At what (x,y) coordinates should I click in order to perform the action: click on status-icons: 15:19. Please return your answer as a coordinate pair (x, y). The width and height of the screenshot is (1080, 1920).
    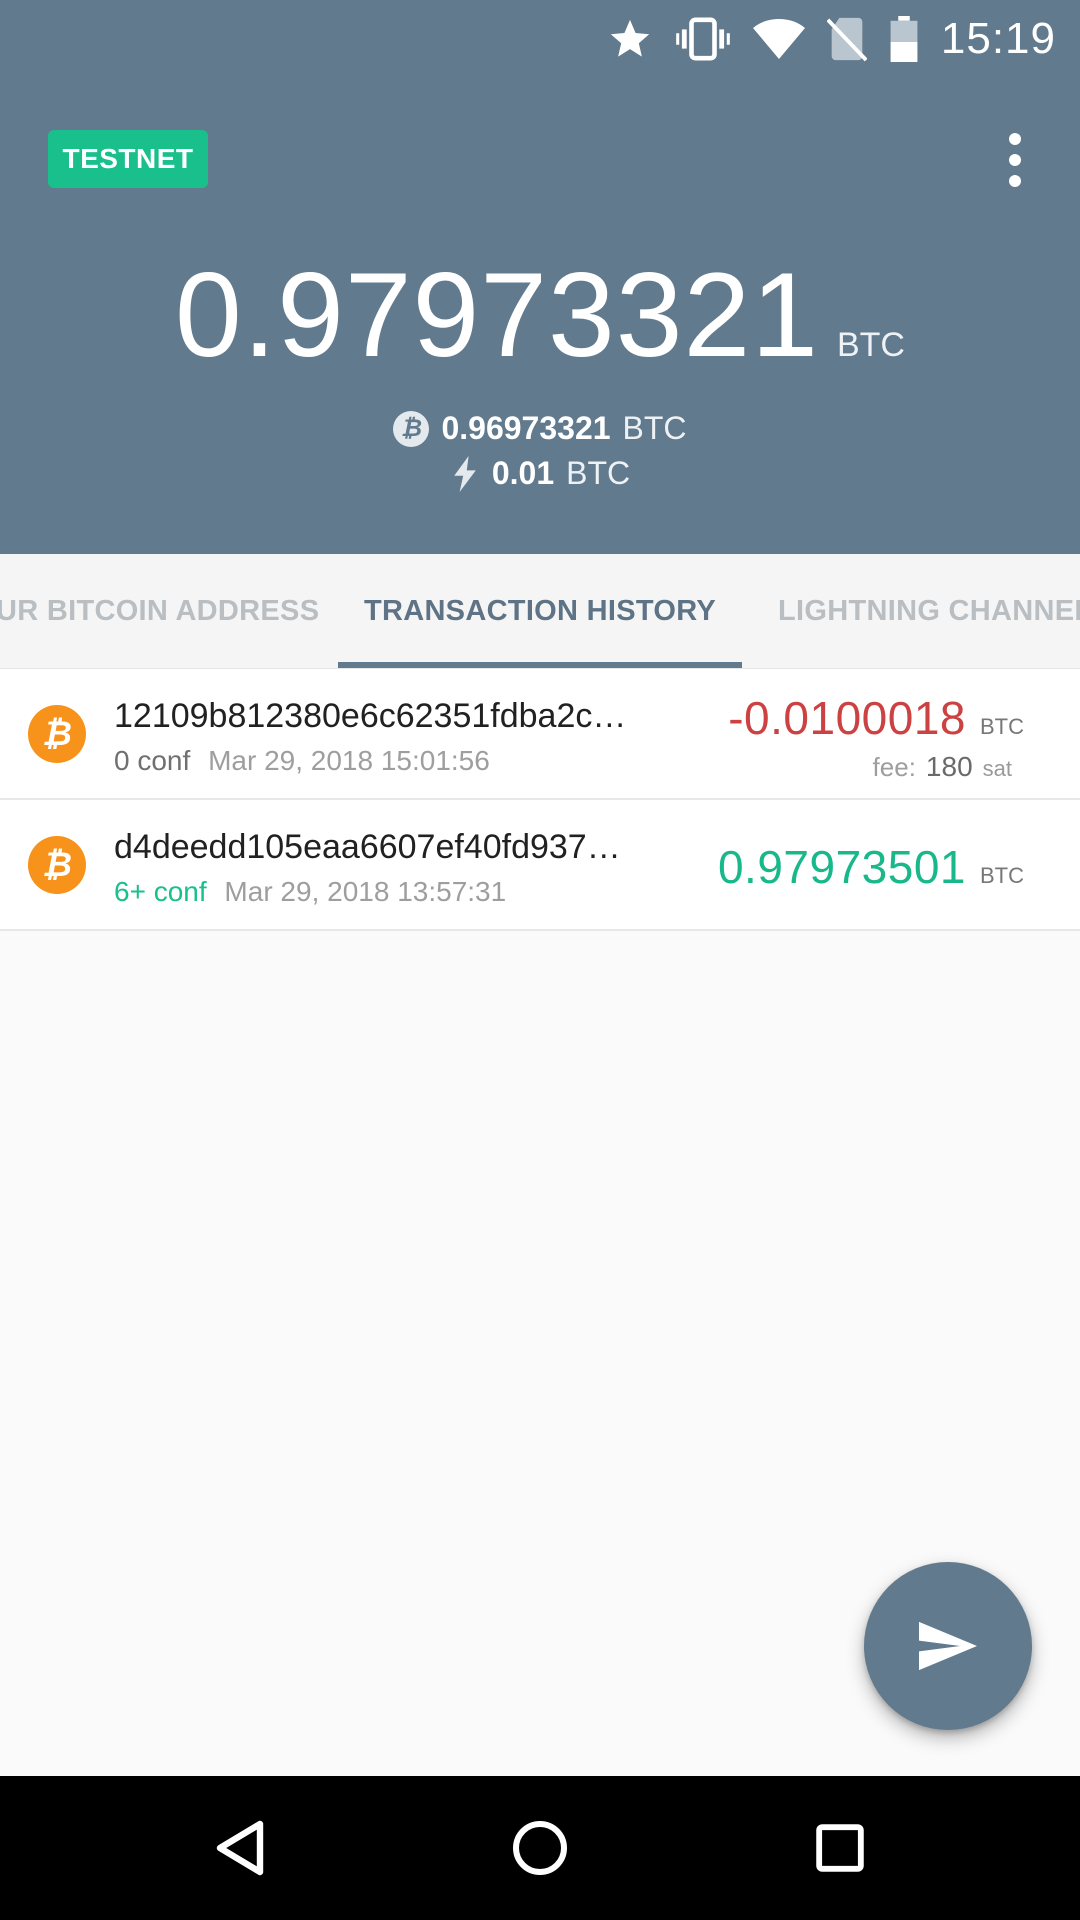
    Looking at the image, I should click on (831, 39).